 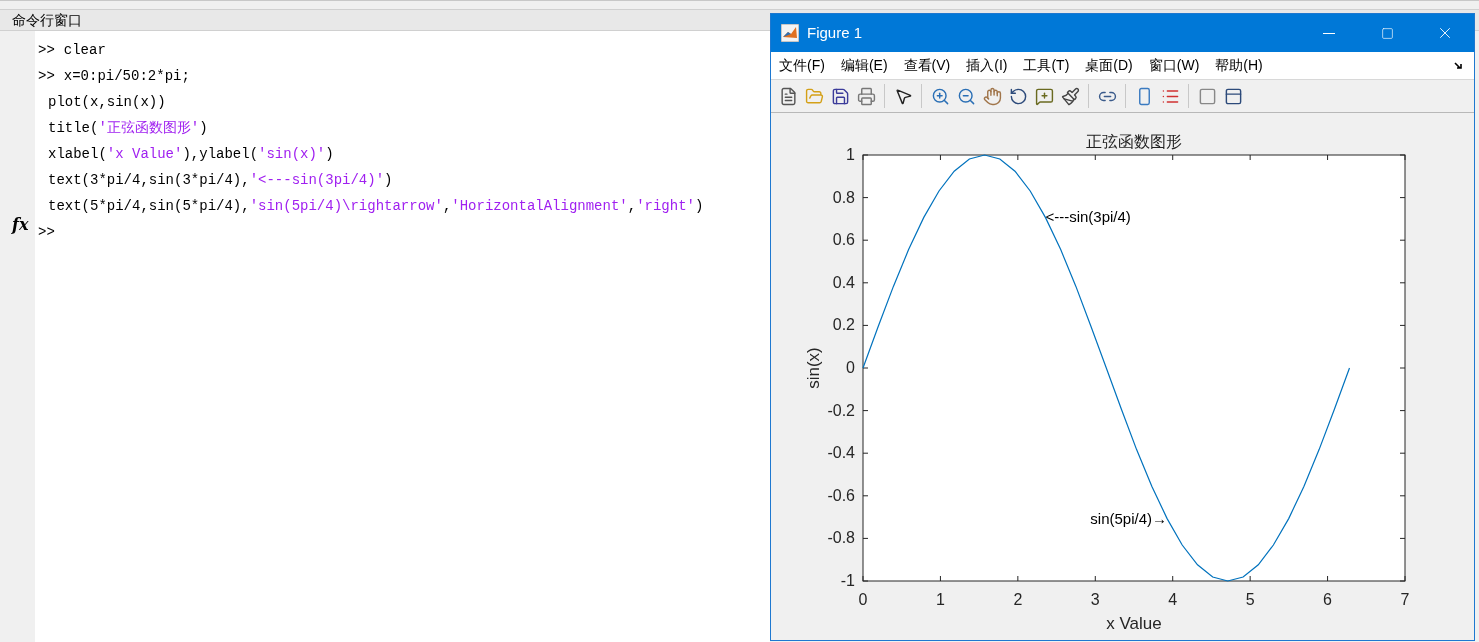 I want to click on panel-icon, so click(x=1233, y=96).